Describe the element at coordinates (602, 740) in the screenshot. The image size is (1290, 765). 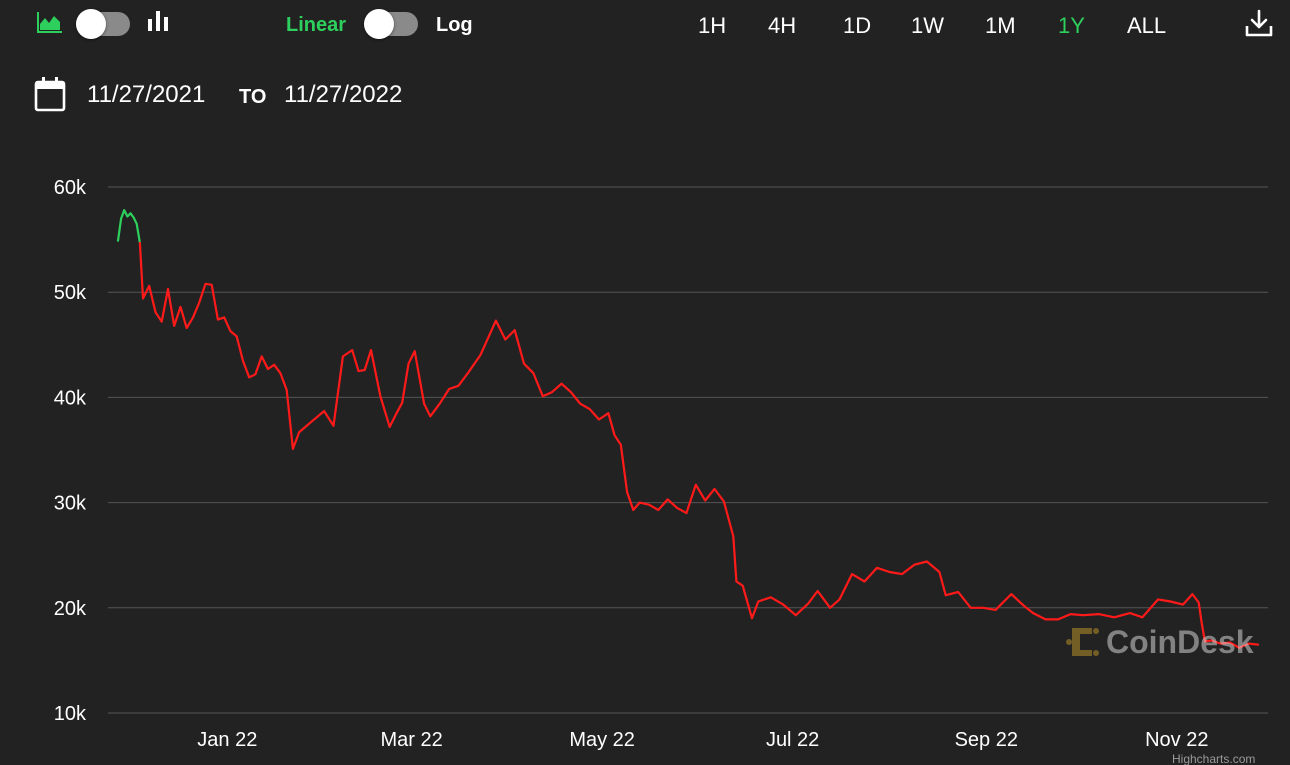
I see `x-tick-label: May 22` at that location.